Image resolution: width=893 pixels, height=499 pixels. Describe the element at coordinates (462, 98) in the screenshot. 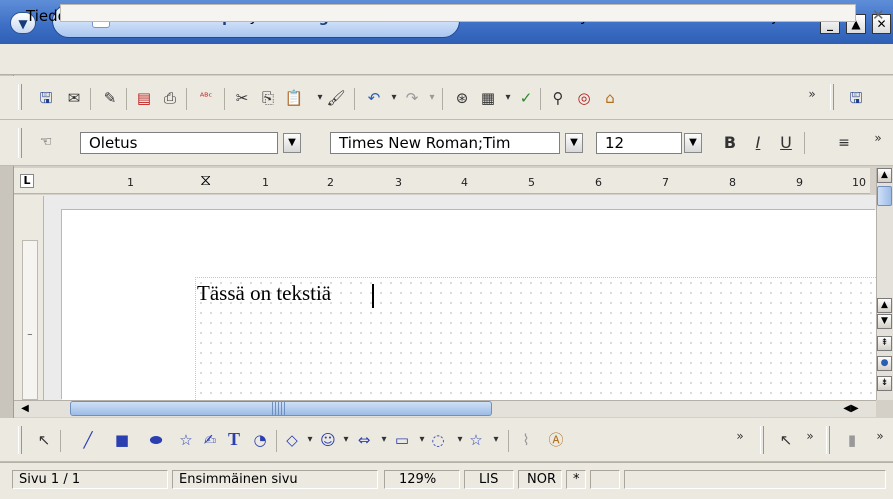

I see `navigator-icon: ⊛` at that location.